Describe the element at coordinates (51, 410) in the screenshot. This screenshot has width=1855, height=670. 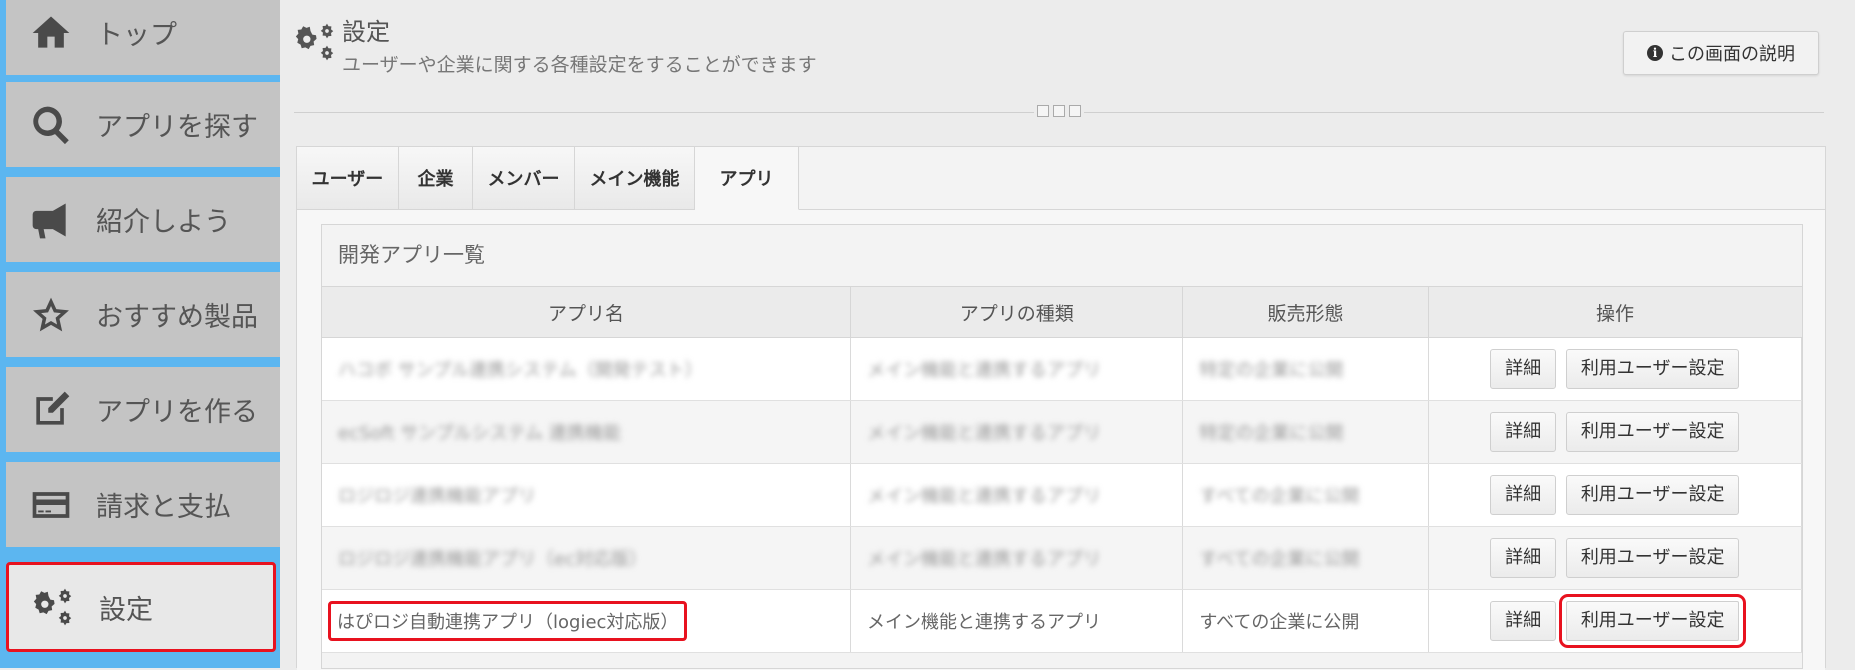
I see `edit-icon` at that location.